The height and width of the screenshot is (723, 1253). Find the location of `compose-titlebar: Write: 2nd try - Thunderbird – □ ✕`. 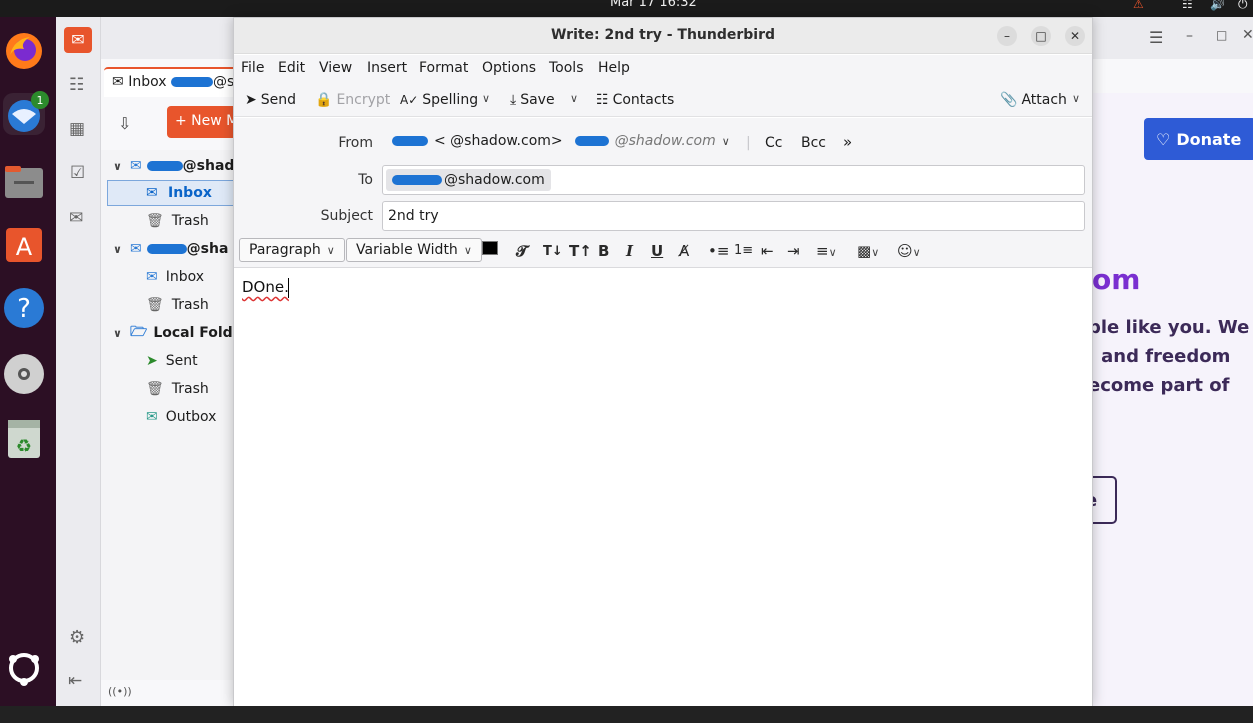

compose-titlebar: Write: 2nd try - Thunderbird – □ ✕ is located at coordinates (663, 36).